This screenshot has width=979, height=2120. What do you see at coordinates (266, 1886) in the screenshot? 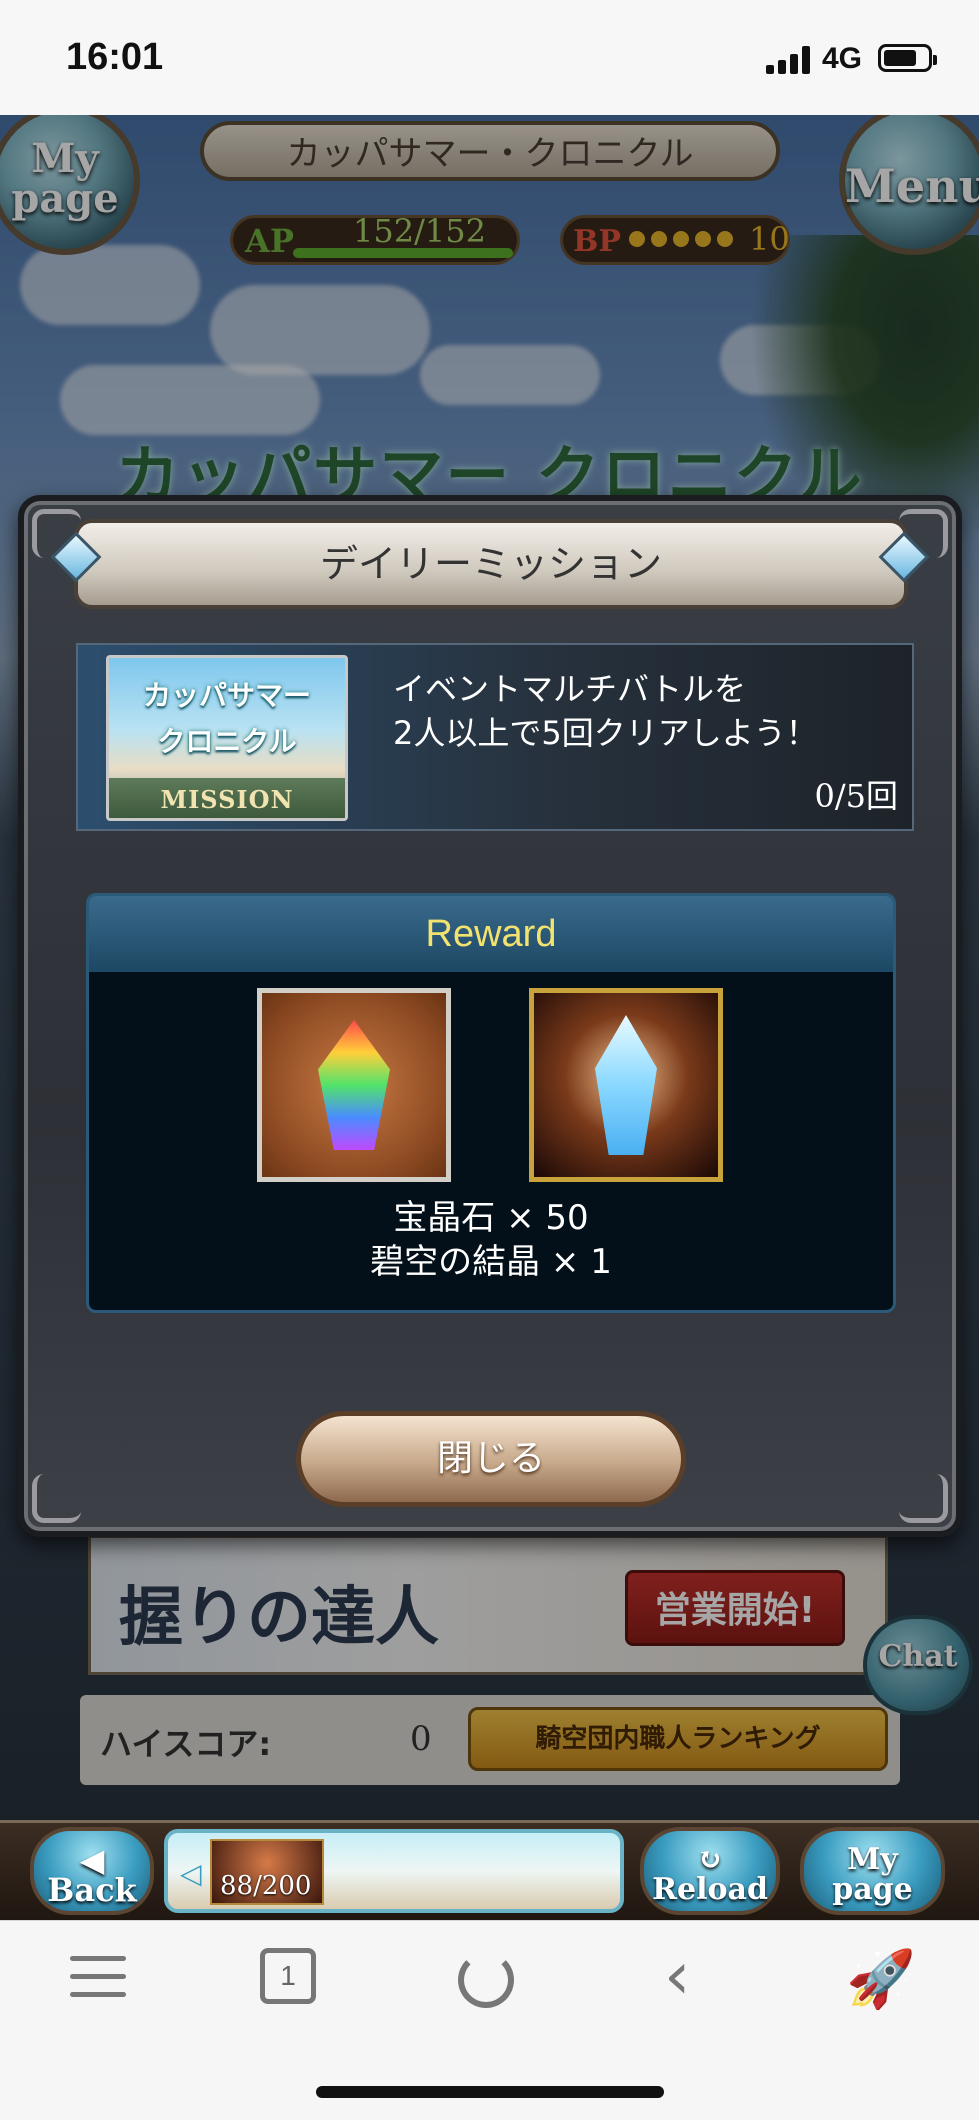
I see `item-counter: 88/200` at bounding box center [266, 1886].